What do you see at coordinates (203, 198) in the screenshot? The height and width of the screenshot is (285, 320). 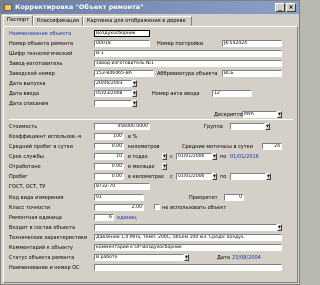 I see `label-prioritet: Приоритет` at bounding box center [203, 198].